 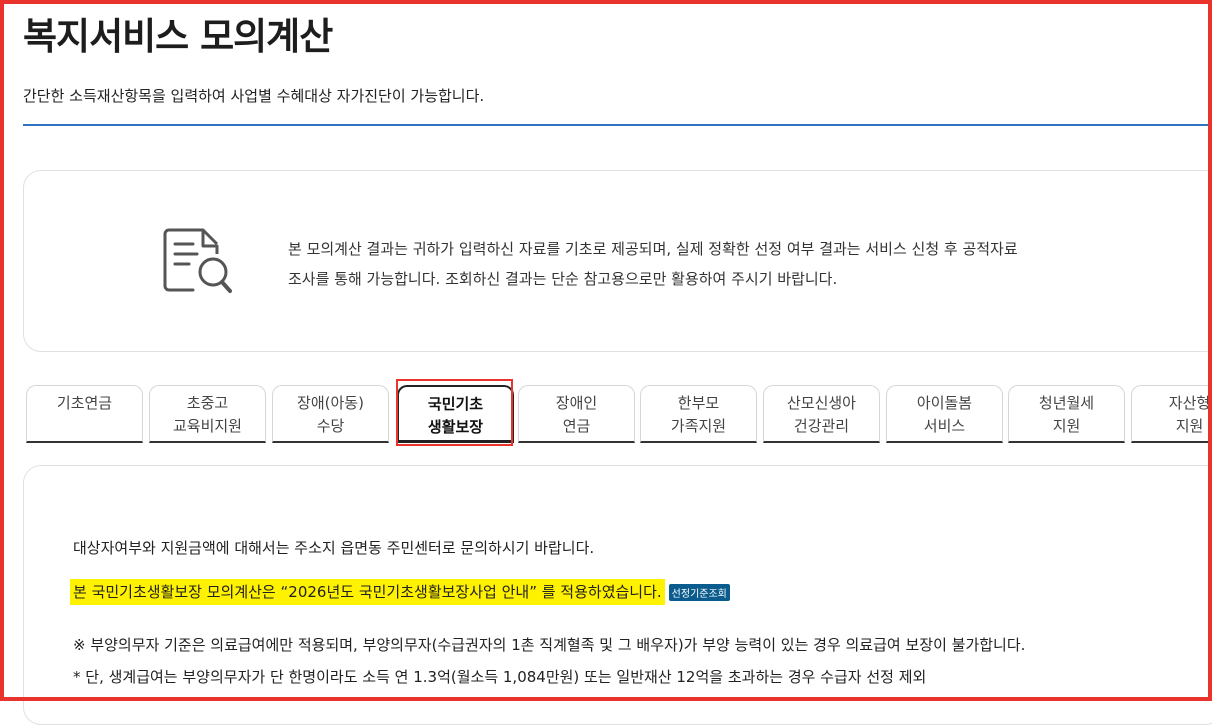 I want to click on tab-basic-livelihood-security: 국민기초 생활보장, so click(x=455, y=414).